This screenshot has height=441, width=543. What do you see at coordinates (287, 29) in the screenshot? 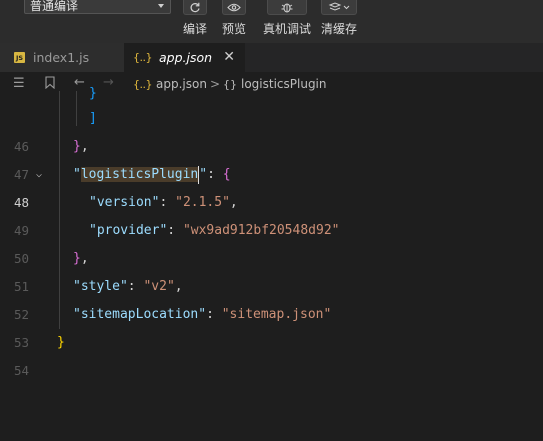
I see `device-debug-label: 真机调试` at bounding box center [287, 29].